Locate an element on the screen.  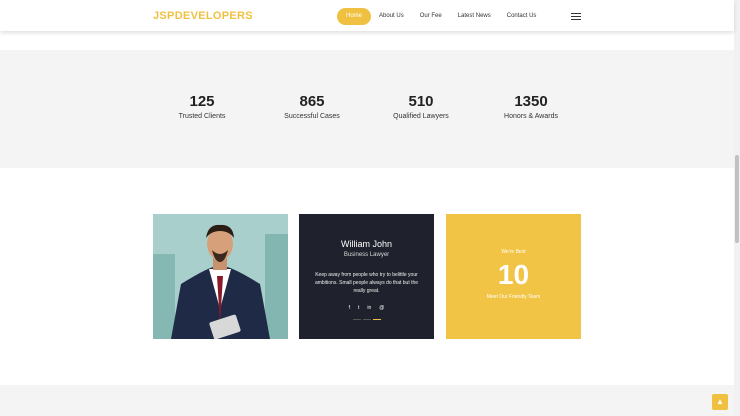
stat-label: Trusted Clients is located at coordinates (202, 116).